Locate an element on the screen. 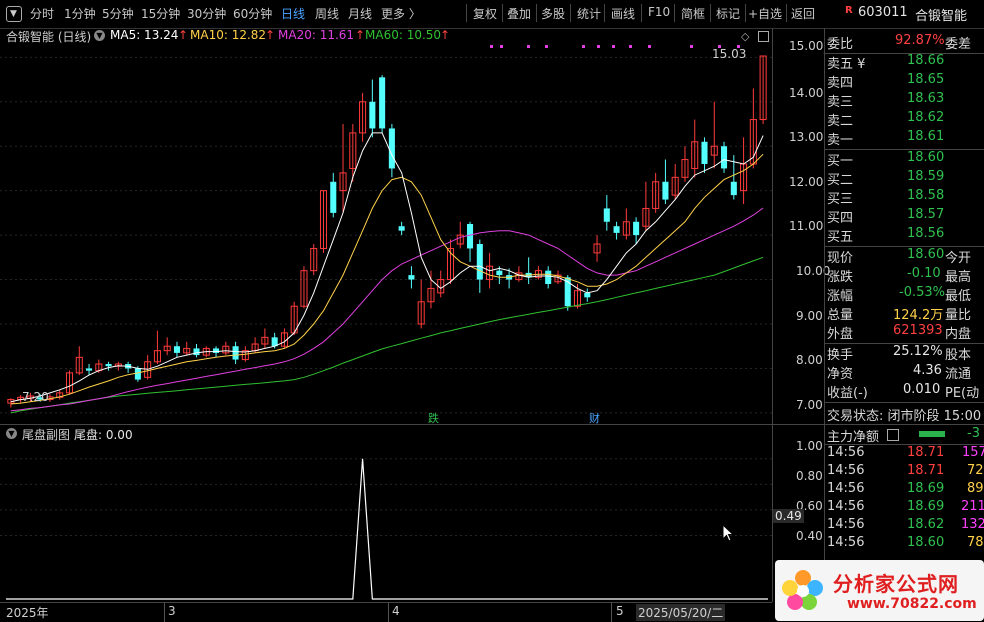  tick-volume: 132 is located at coordinates (972, 524).